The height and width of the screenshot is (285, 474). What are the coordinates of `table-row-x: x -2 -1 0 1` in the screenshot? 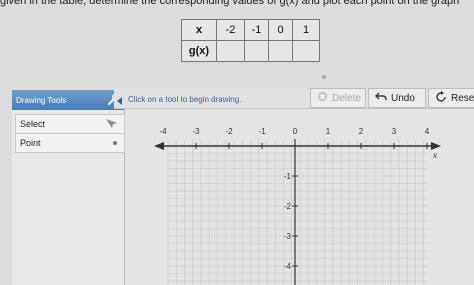 It's located at (250, 30).